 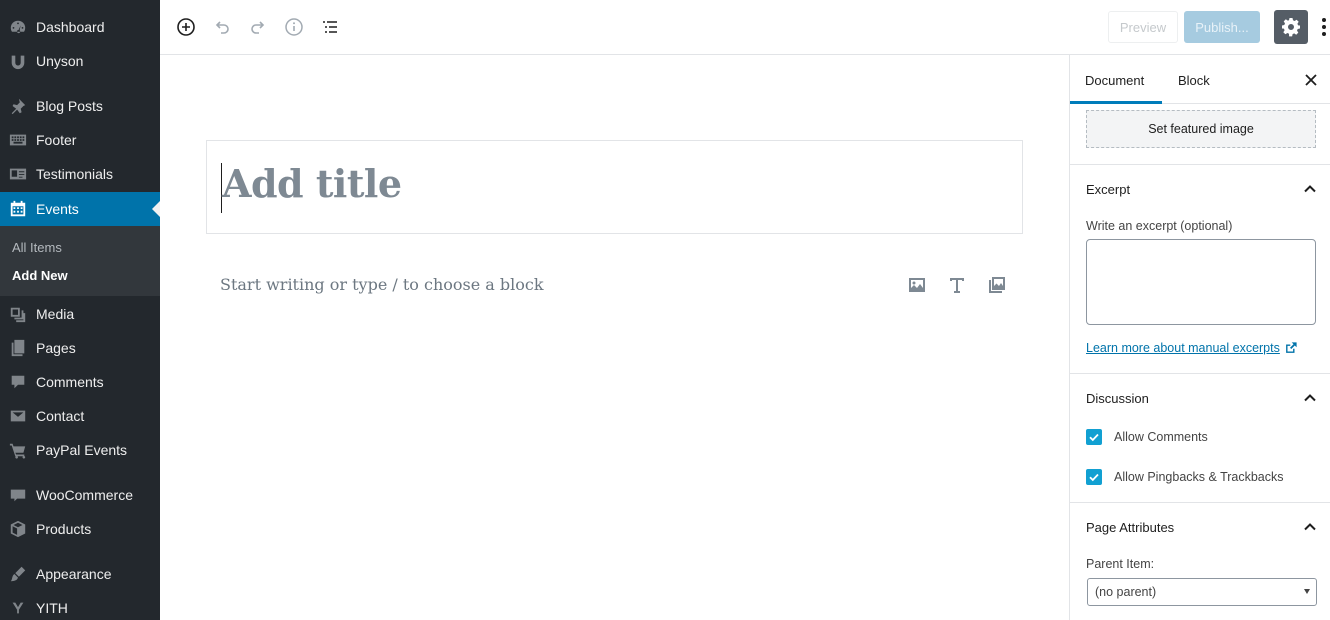 What do you see at coordinates (18, 61) in the screenshot?
I see `unyson-icon` at bounding box center [18, 61].